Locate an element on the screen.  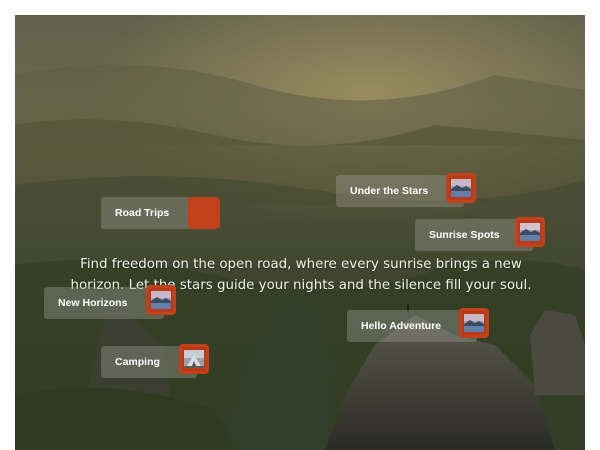
tag-label: Road Trips is located at coordinates (142, 213).